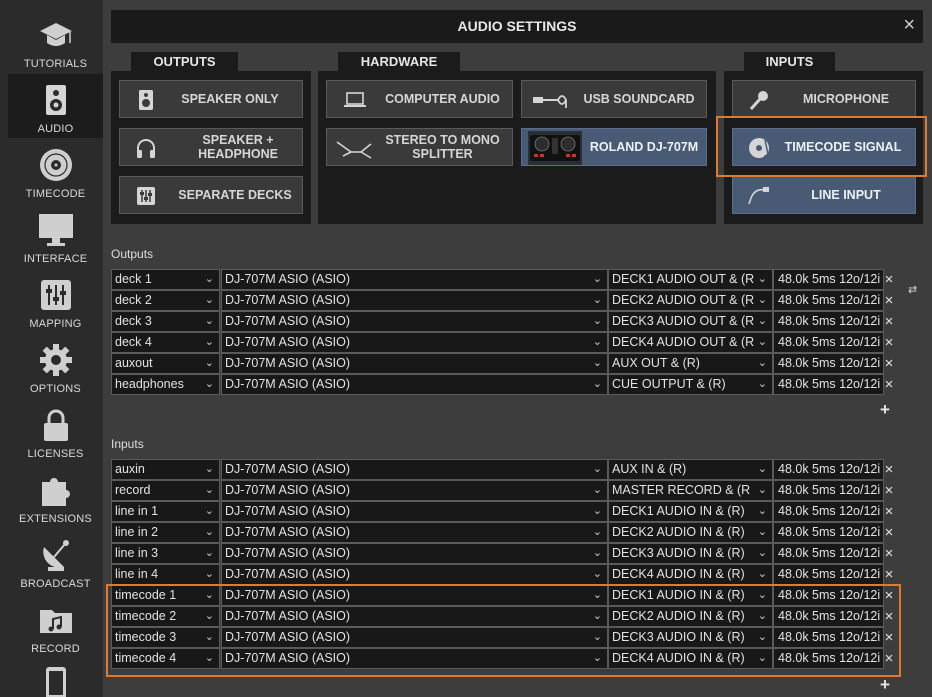  Describe the element at coordinates (165, 511) in the screenshot. I see `channel-name-select: line in 1 ⌄` at that location.